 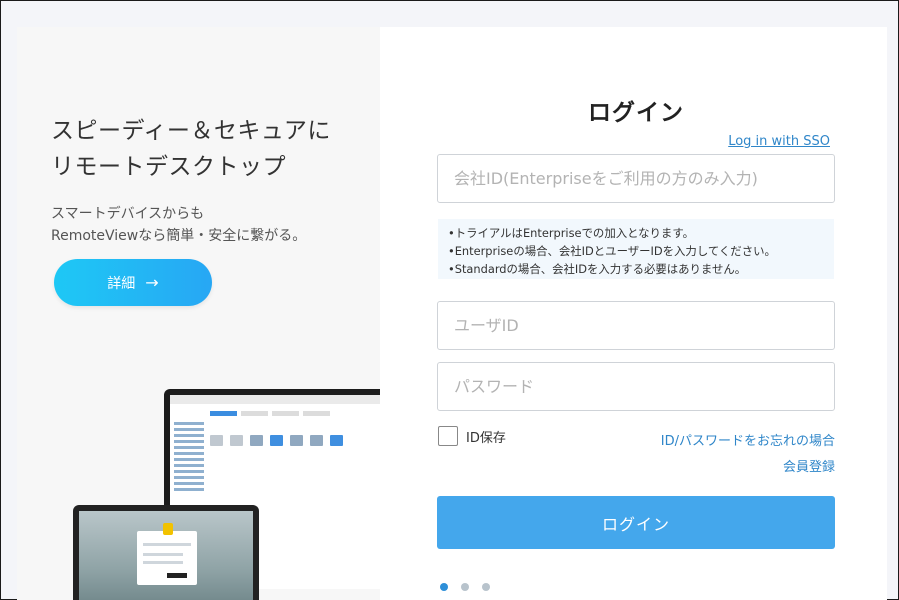 What do you see at coordinates (636, 325) in the screenshot?
I see `user-id-input` at bounding box center [636, 325].